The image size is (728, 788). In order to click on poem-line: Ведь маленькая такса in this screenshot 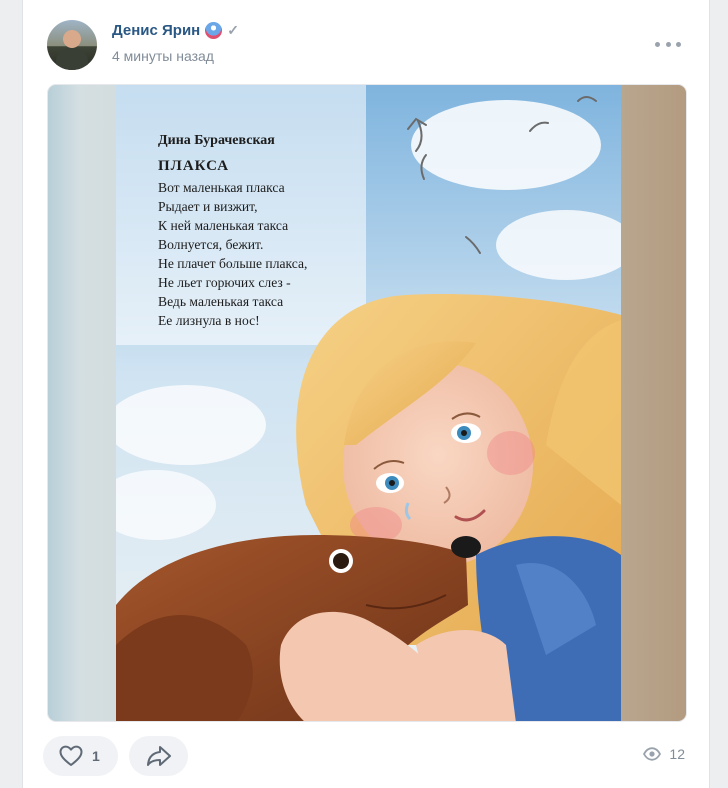, I will do `click(221, 301)`.